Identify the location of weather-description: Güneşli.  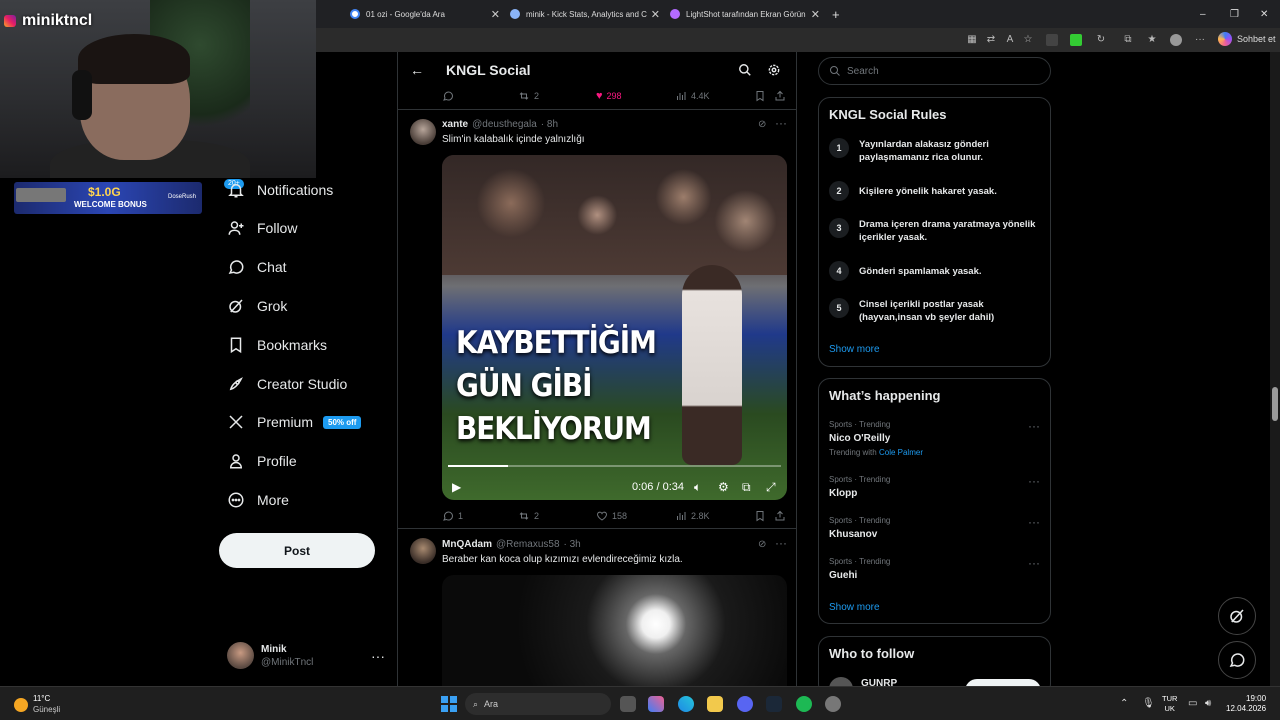
(46, 709).